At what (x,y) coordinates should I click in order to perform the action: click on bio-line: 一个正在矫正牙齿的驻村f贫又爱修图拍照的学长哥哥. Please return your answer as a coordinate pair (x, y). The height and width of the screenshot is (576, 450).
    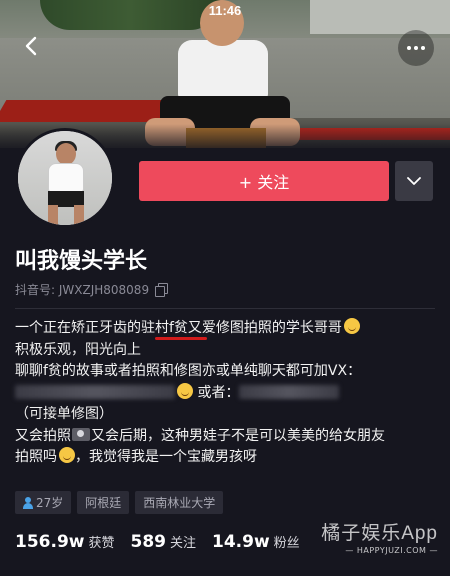
    Looking at the image, I should click on (227, 329).